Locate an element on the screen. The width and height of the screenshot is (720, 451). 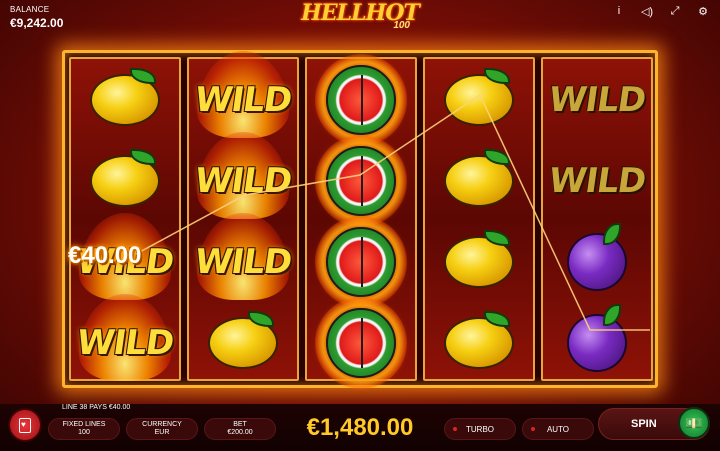
bet-value: €200.00 is located at coordinates (240, 432).